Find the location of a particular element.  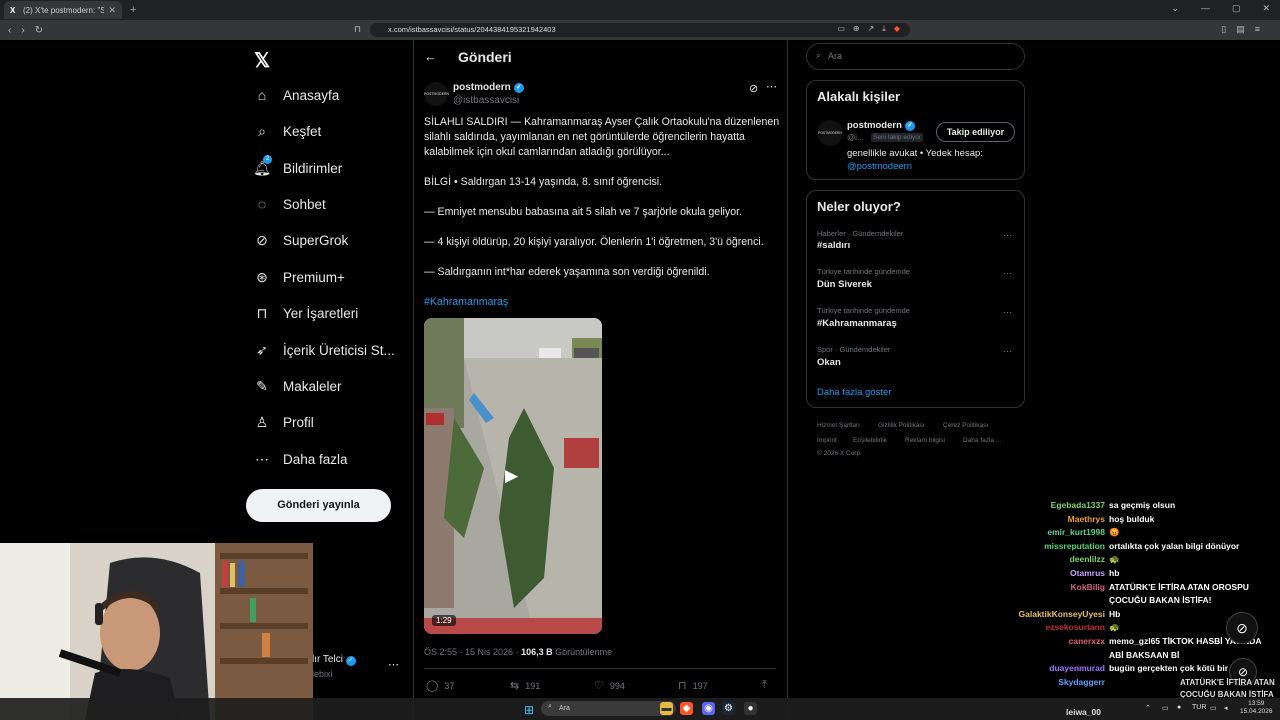

bookmark-button: ⊓ 197 is located at coordinates (693, 685).